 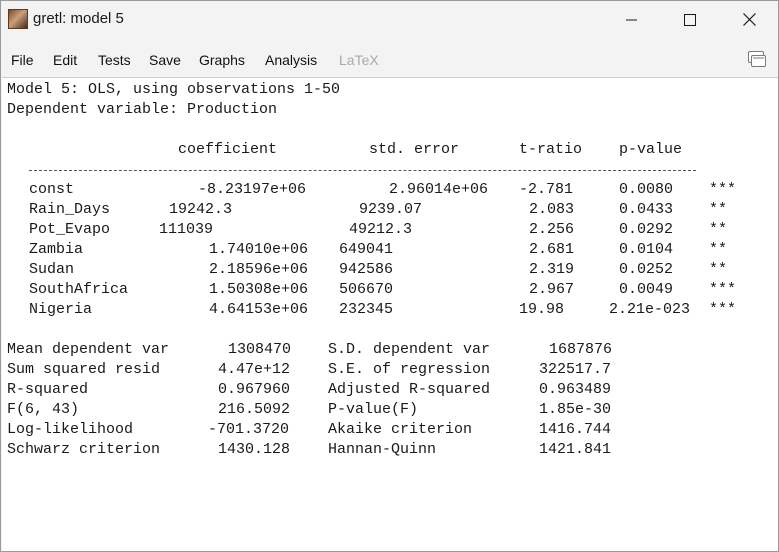 I want to click on stat-label: S.E. of regression, so click(x=409, y=369).